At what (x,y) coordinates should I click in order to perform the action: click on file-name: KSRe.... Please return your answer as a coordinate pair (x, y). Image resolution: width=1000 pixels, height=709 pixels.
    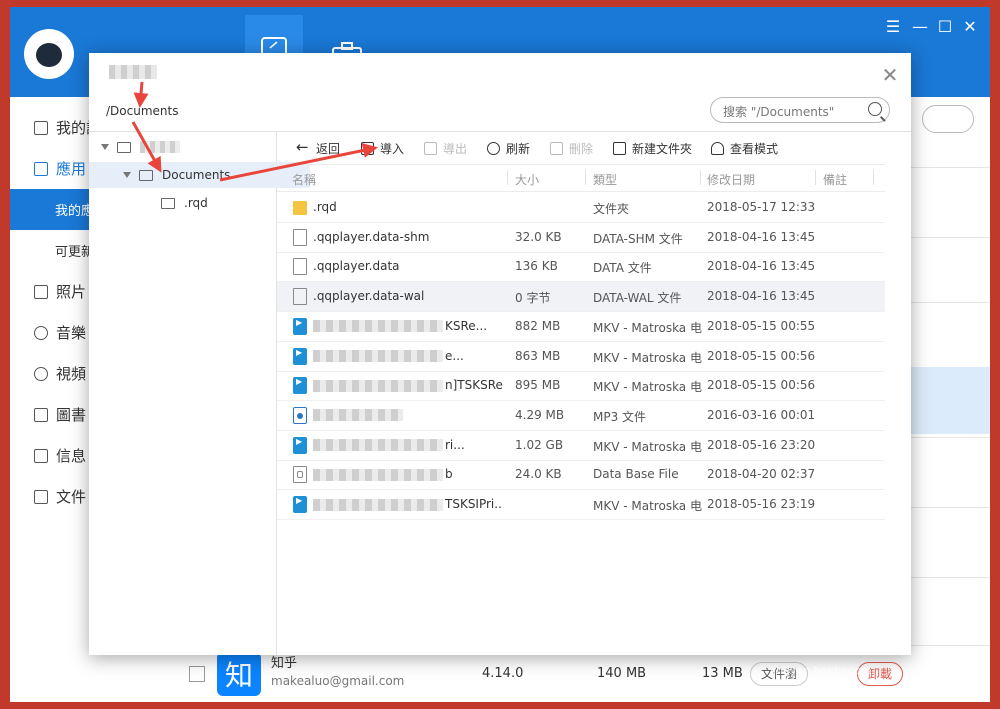
    Looking at the image, I should click on (408, 326).